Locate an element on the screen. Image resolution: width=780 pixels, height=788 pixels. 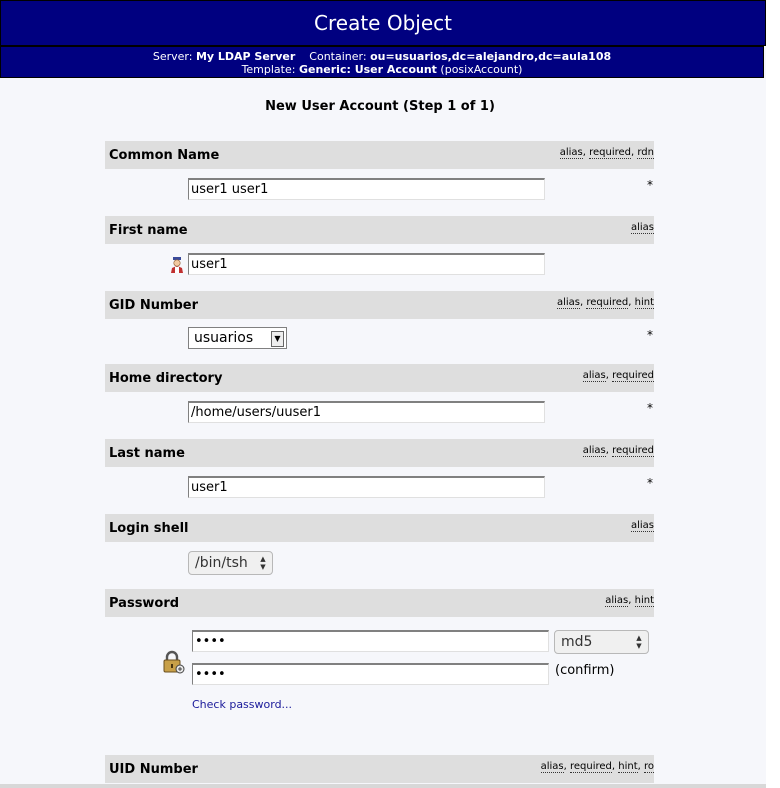
attr-name: Login shell is located at coordinates (149, 528).